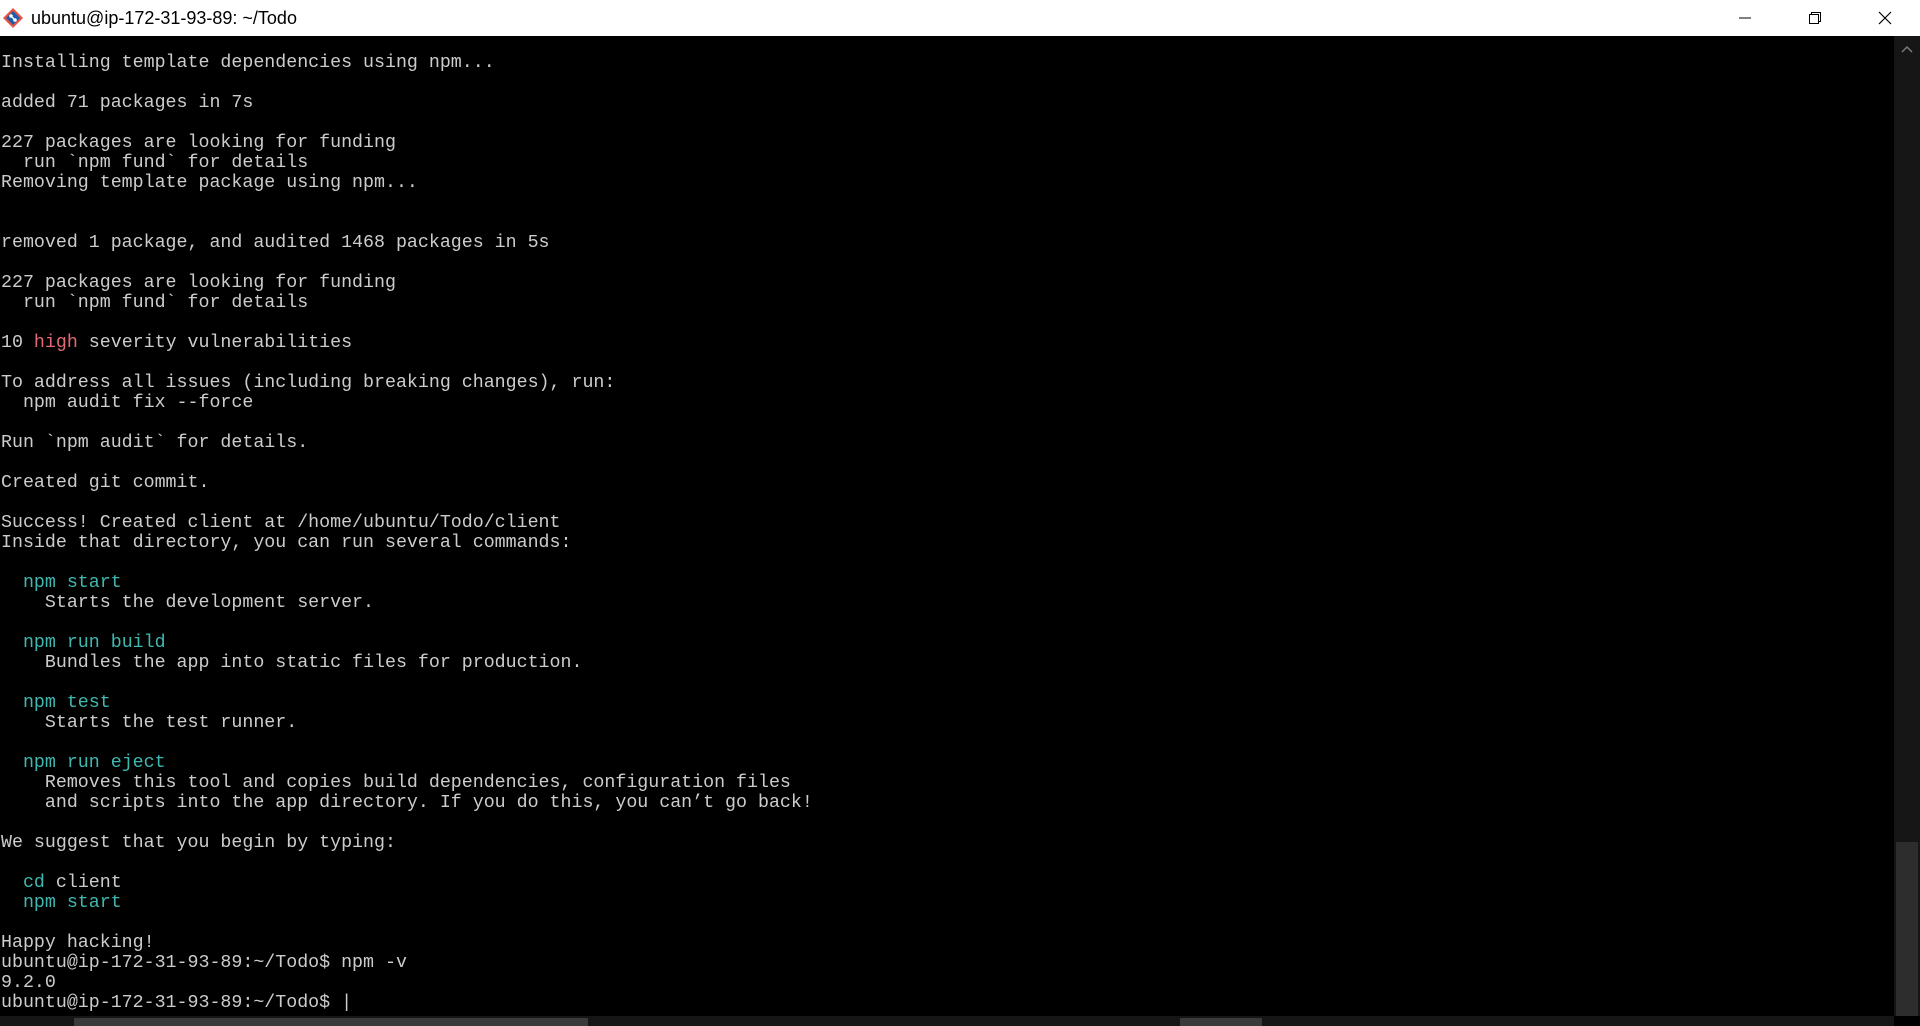  What do you see at coordinates (1907, 929) in the screenshot?
I see `scrollbar-thumb` at bounding box center [1907, 929].